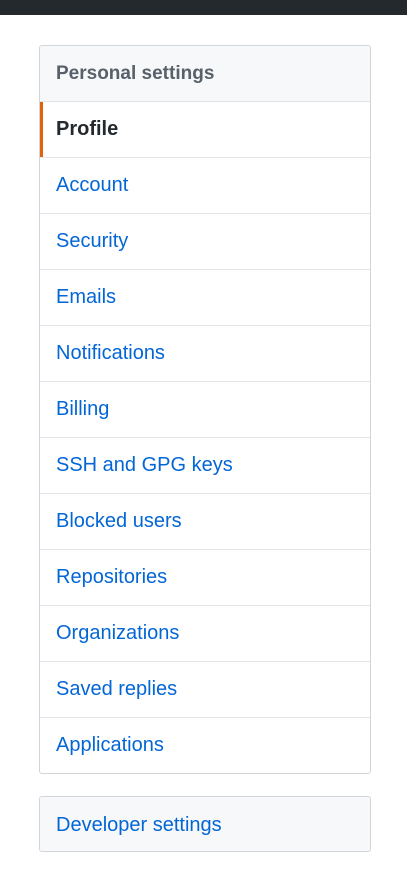 The height and width of the screenshot is (869, 407). Describe the element at coordinates (205, 186) in the screenshot. I see `menu-item-account: Account` at that location.